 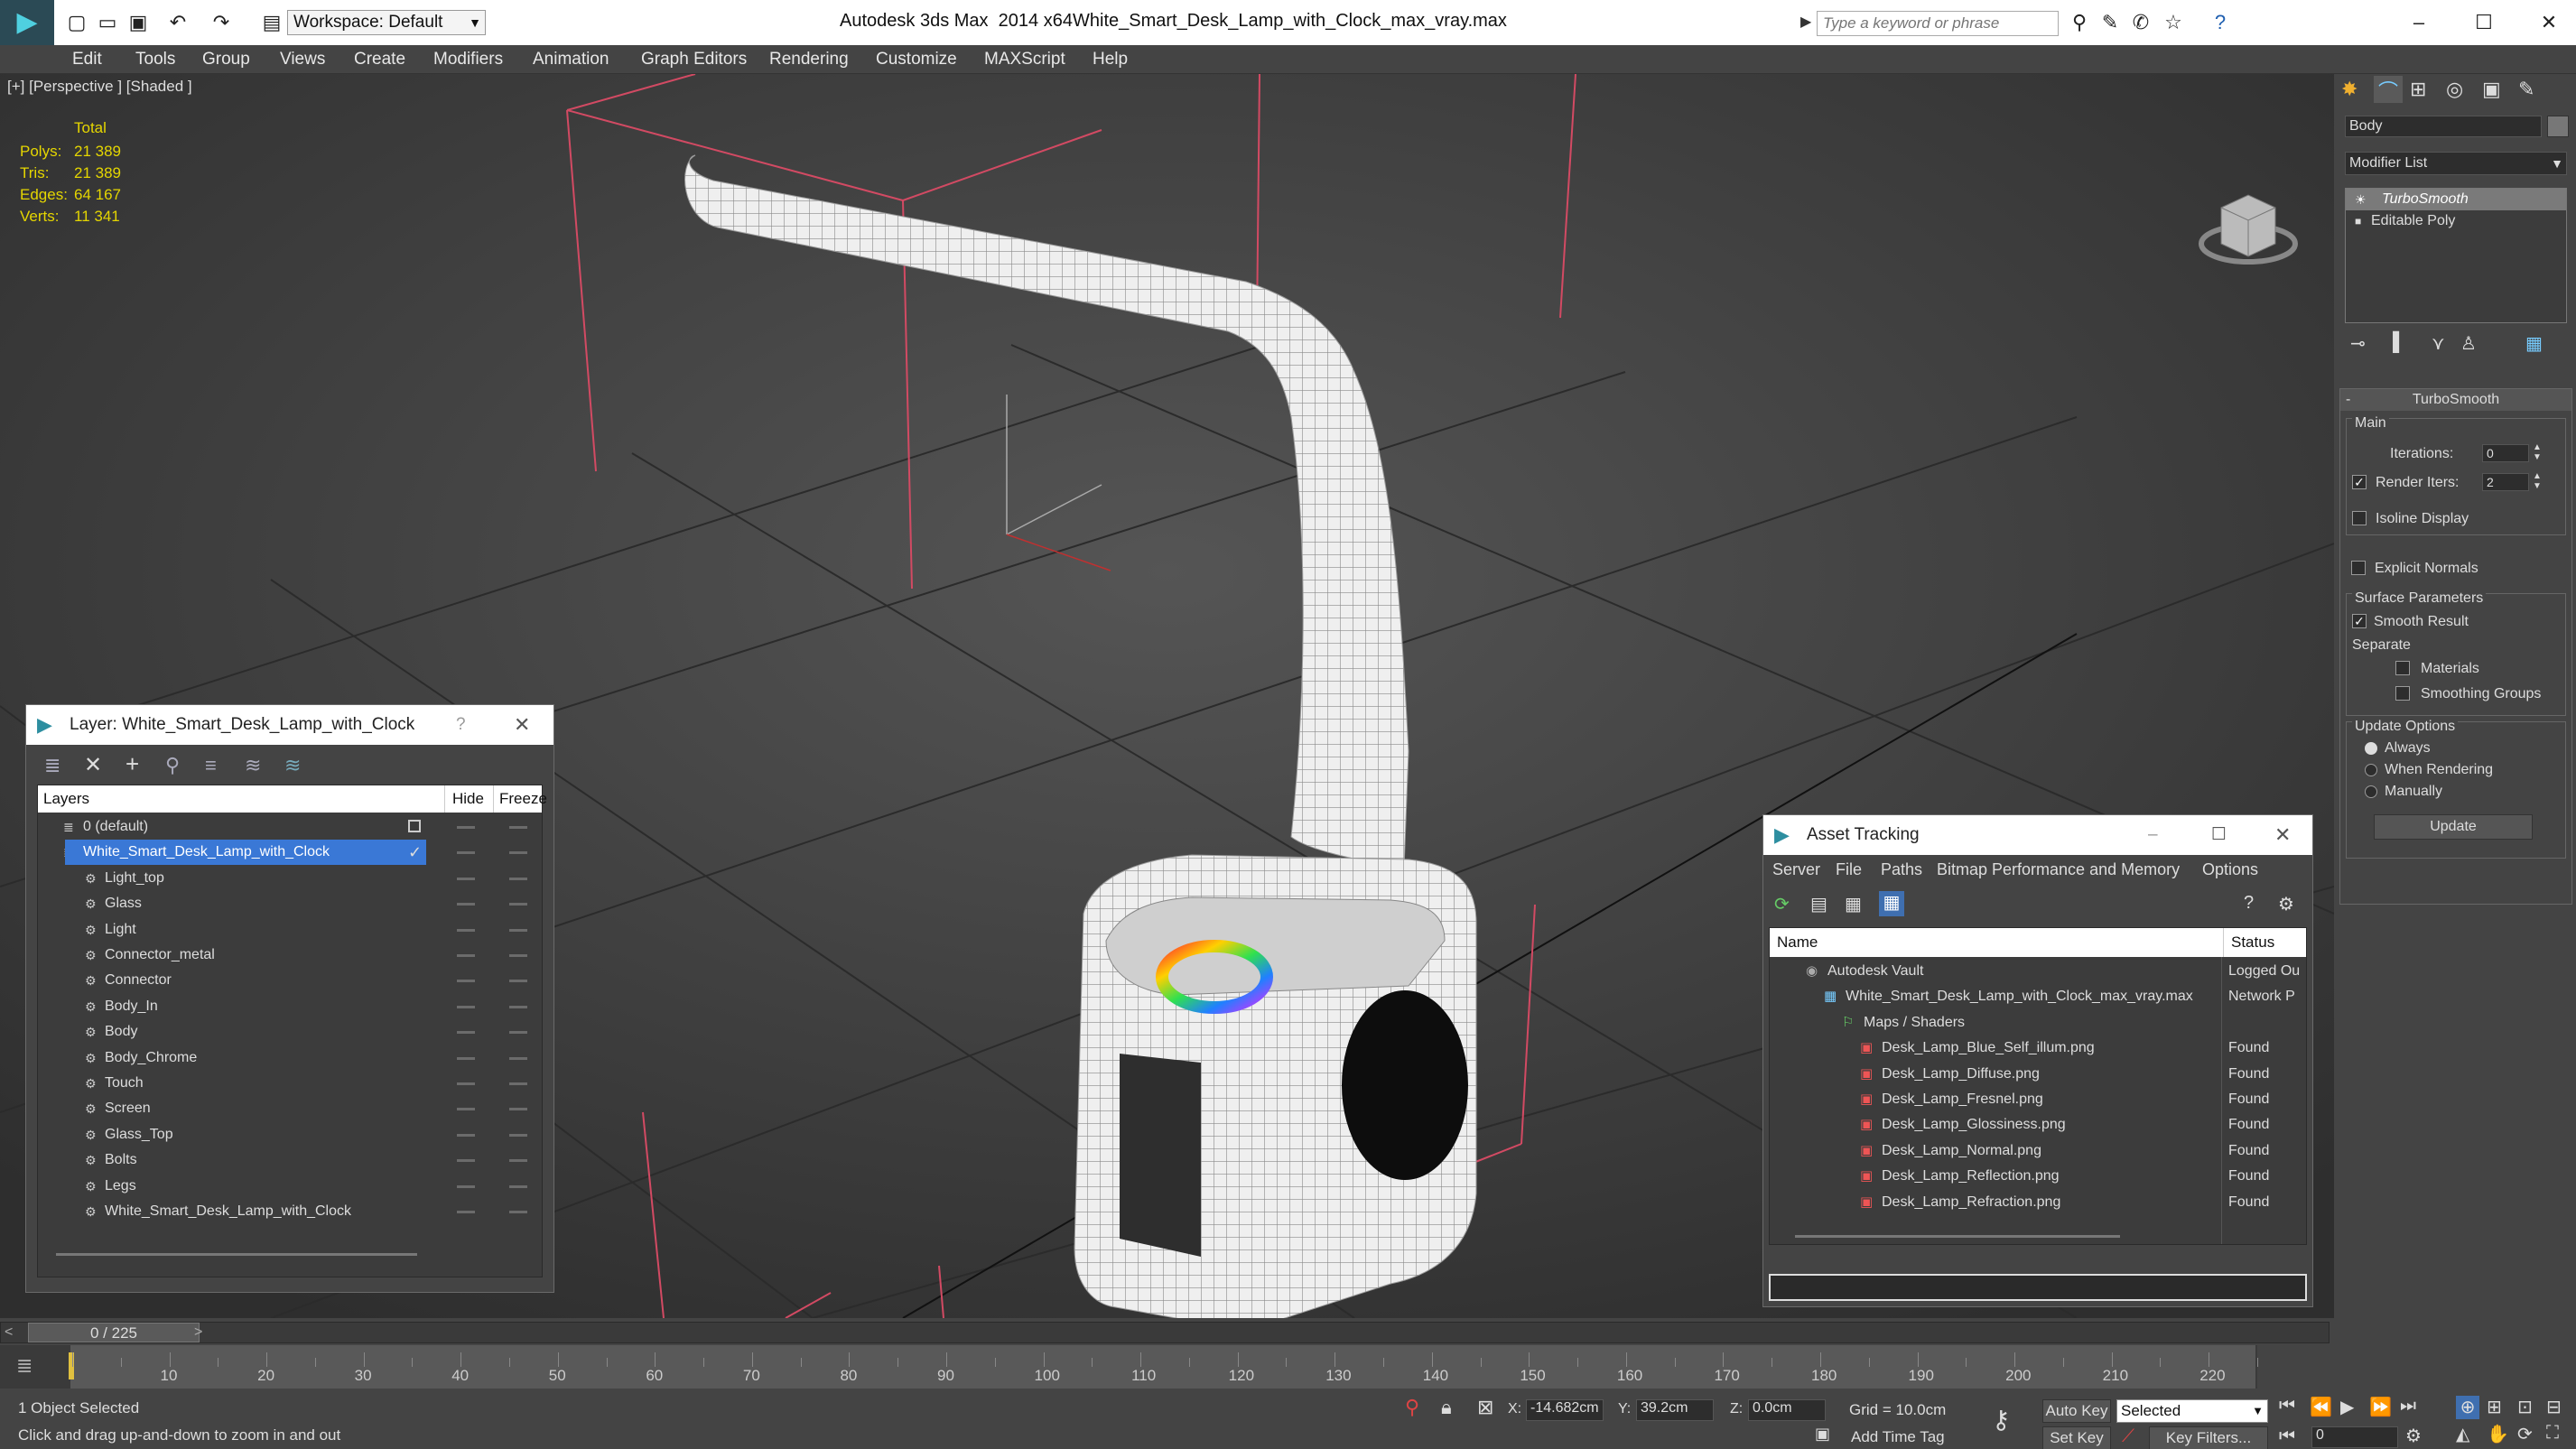 I want to click on layer-row: ⚙ Body_In, so click(x=290, y=1006).